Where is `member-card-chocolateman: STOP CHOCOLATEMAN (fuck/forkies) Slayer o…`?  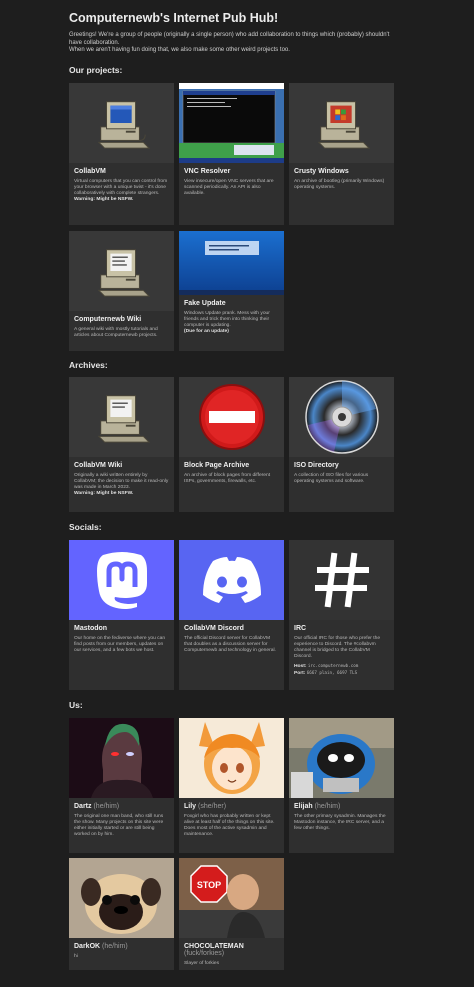
member-card-chocolateman: STOP CHOCOLATEMAN (fuck/forkies) Slayer o… is located at coordinates (231, 914).